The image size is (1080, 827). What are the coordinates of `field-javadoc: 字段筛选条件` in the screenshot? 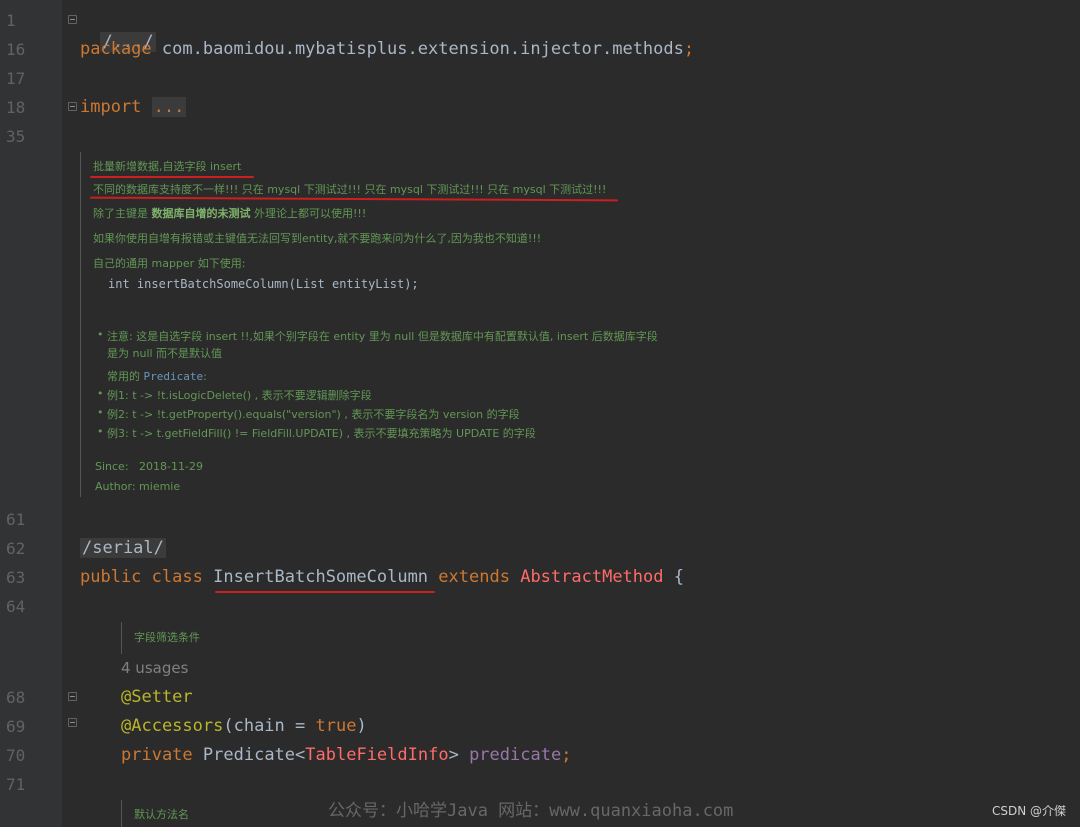 It's located at (221, 638).